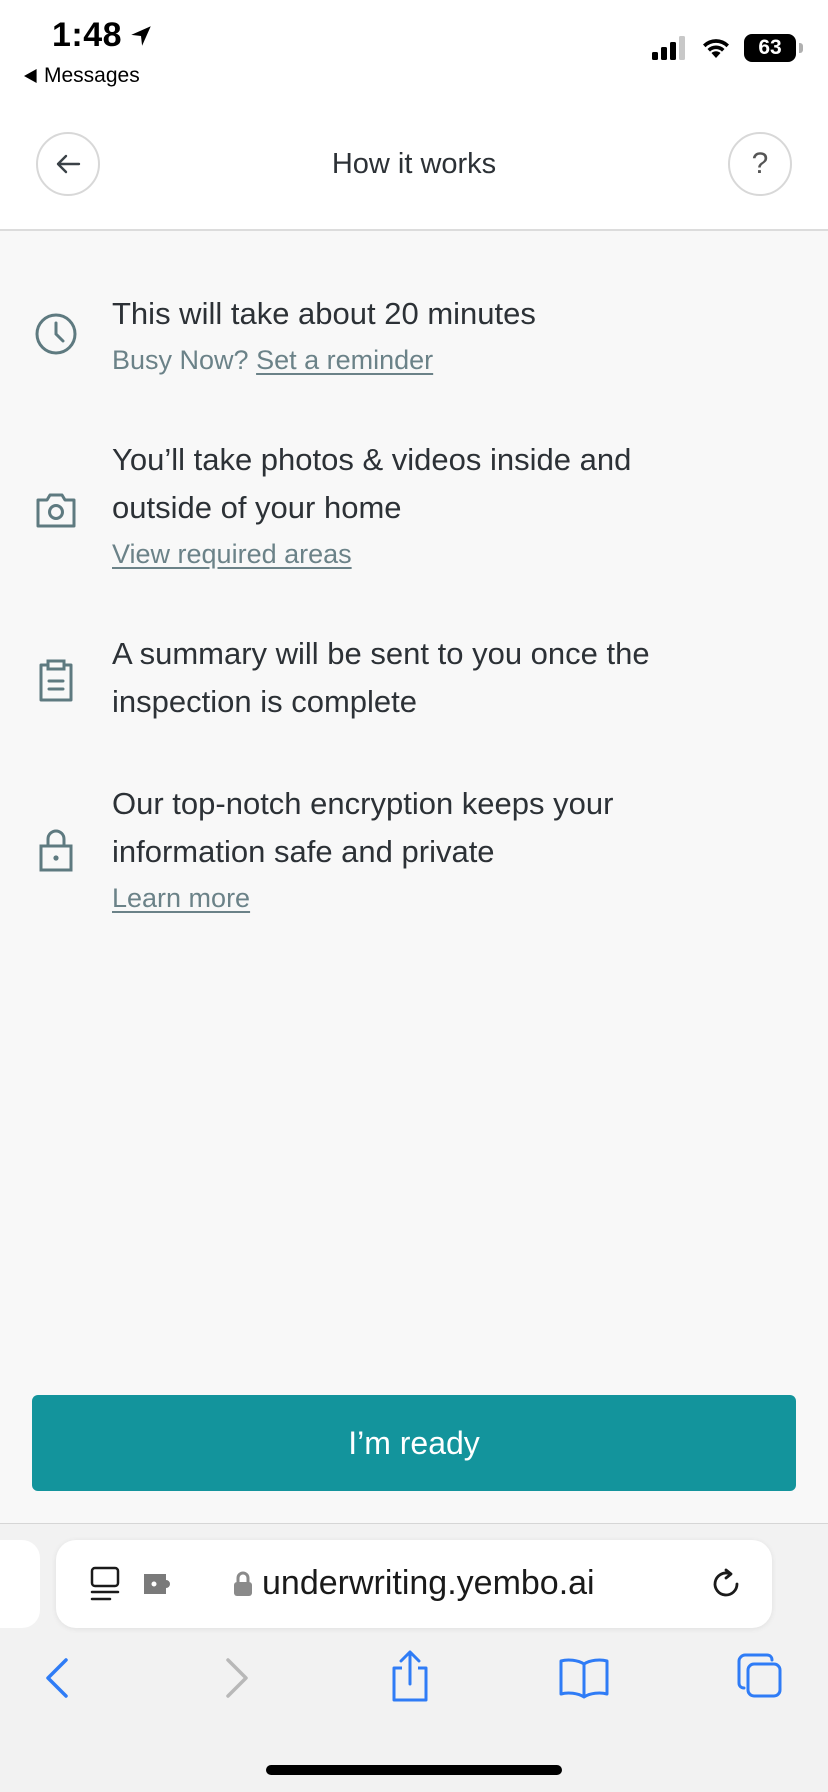  Describe the element at coordinates (303, 851) in the screenshot. I see `encryption-text-line2: information safe and private` at that location.